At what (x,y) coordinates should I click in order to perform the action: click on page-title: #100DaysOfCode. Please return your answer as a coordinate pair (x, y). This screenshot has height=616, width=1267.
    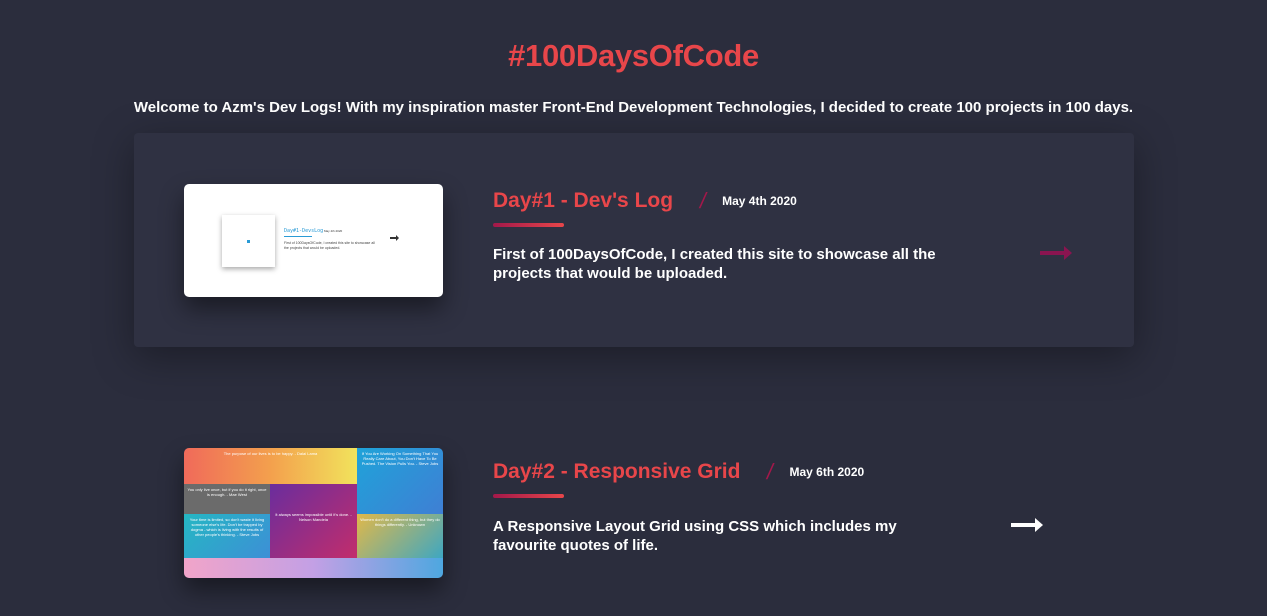
    Looking at the image, I should click on (633, 55).